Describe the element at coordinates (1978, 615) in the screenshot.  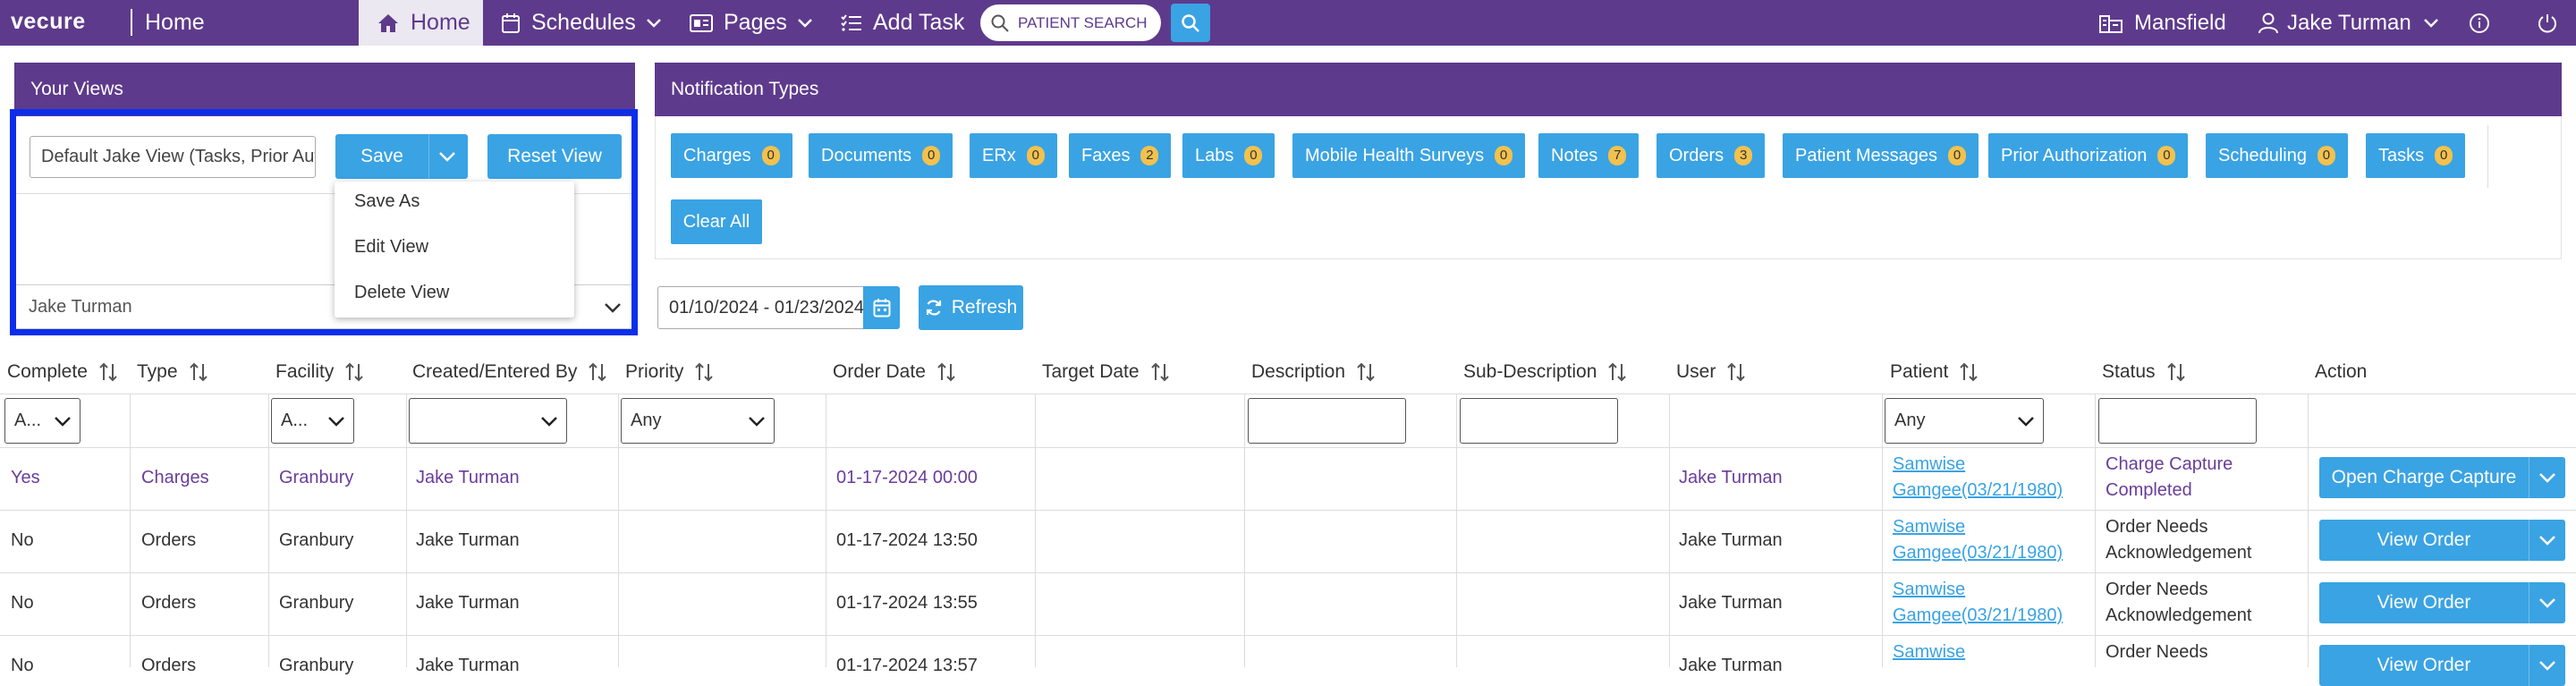
I see `patient-name: Gamgee(03/21/1980)` at that location.